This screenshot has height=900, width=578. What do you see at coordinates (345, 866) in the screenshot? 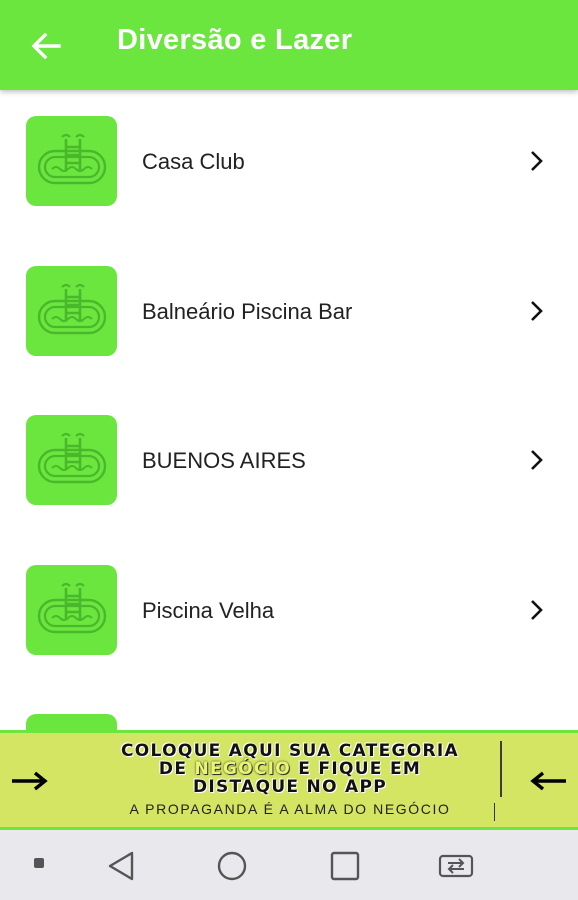
I see `recents-square-icon` at bounding box center [345, 866].